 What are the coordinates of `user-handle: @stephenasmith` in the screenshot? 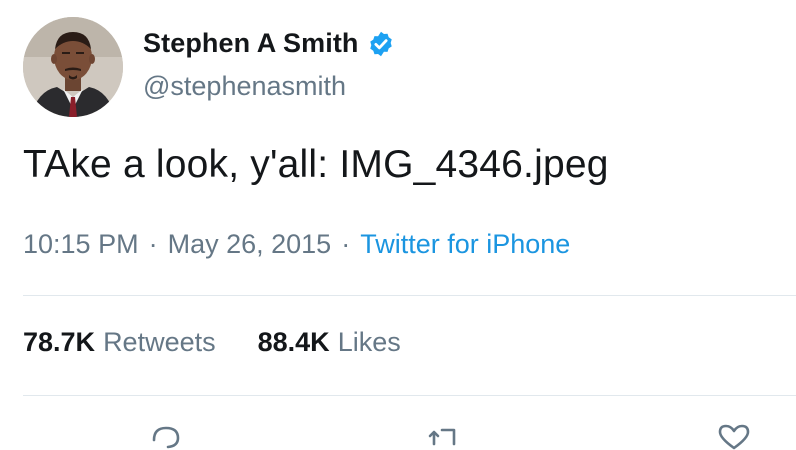 It's located at (244, 86).